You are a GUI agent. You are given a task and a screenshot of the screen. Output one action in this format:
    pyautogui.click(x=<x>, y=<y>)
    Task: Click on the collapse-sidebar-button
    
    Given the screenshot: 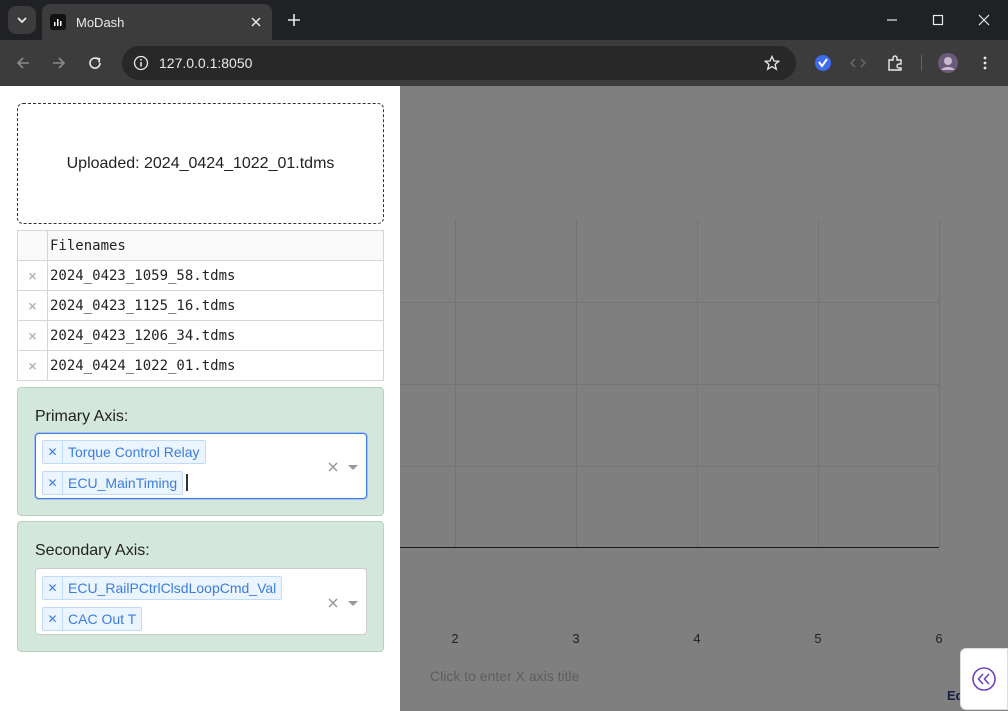 What is the action you would take?
    pyautogui.click(x=984, y=679)
    